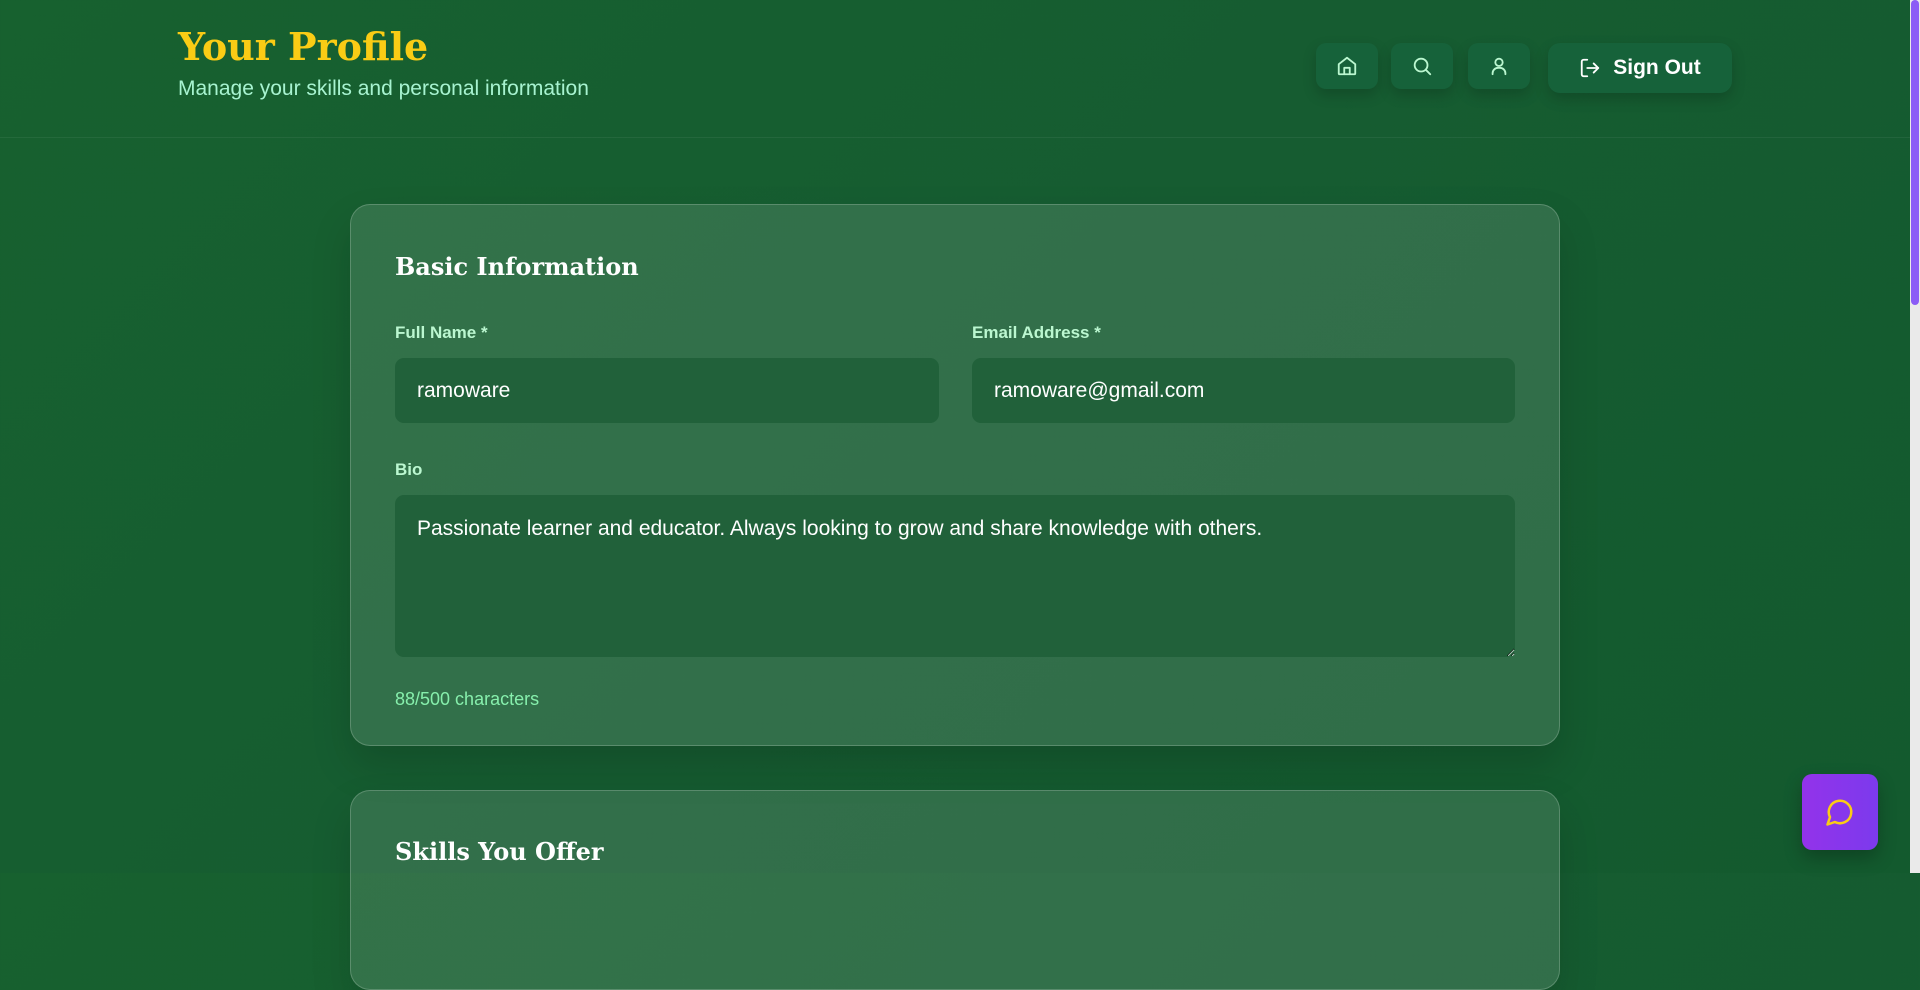 The image size is (1920, 990). I want to click on email-label: Email Address *, so click(1036, 332).